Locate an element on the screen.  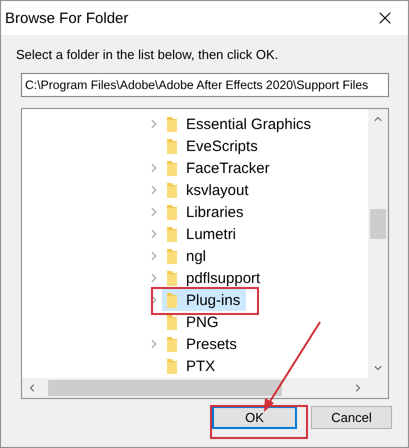
ok-button: OK is located at coordinates (254, 417).